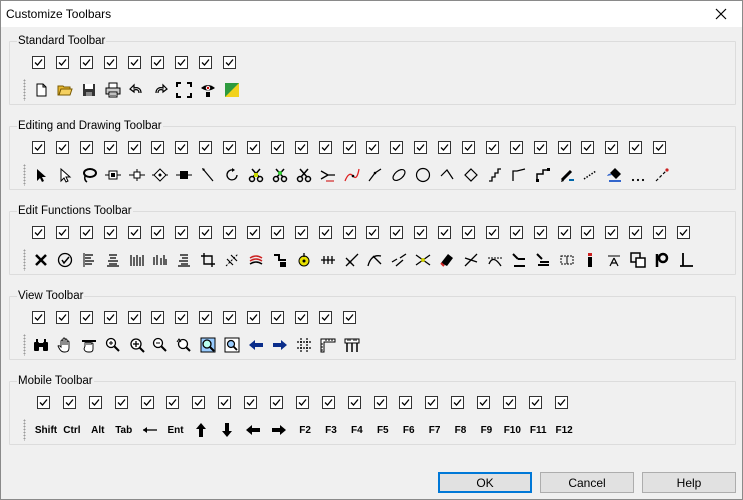 The height and width of the screenshot is (500, 743). I want to click on ok-button: OK, so click(485, 482).